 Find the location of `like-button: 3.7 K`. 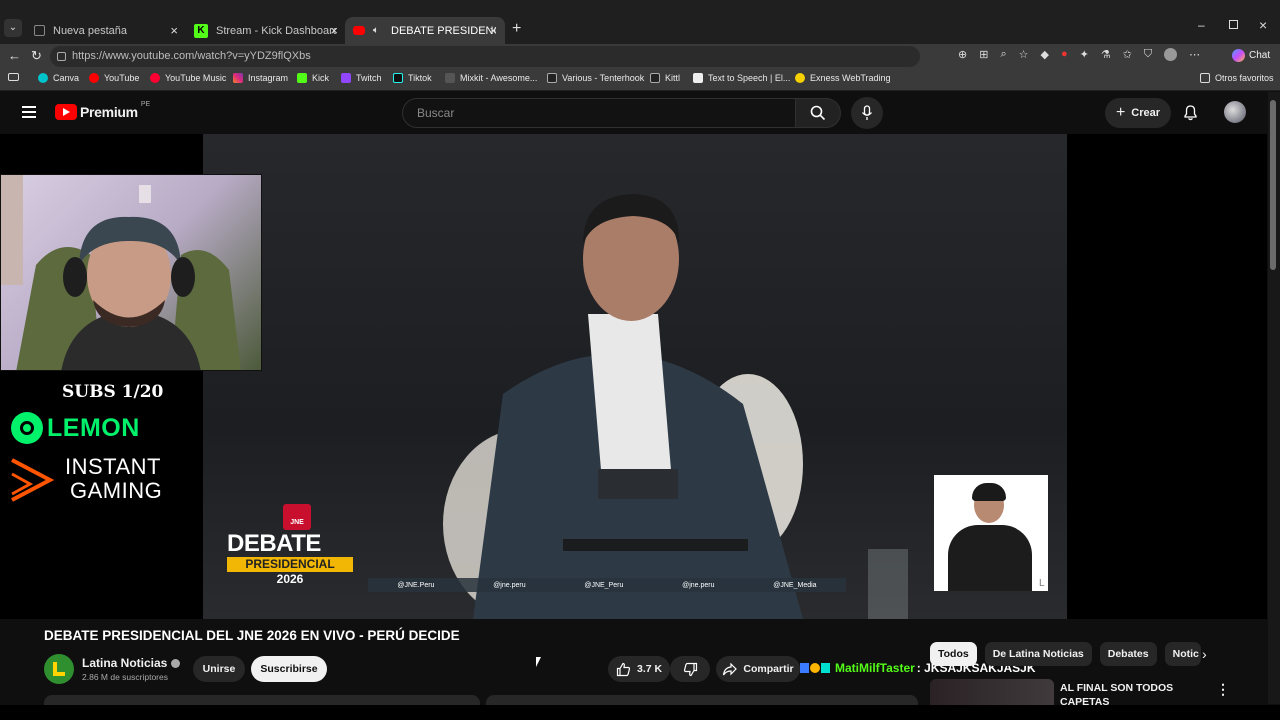

like-button: 3.7 K is located at coordinates (639, 669).